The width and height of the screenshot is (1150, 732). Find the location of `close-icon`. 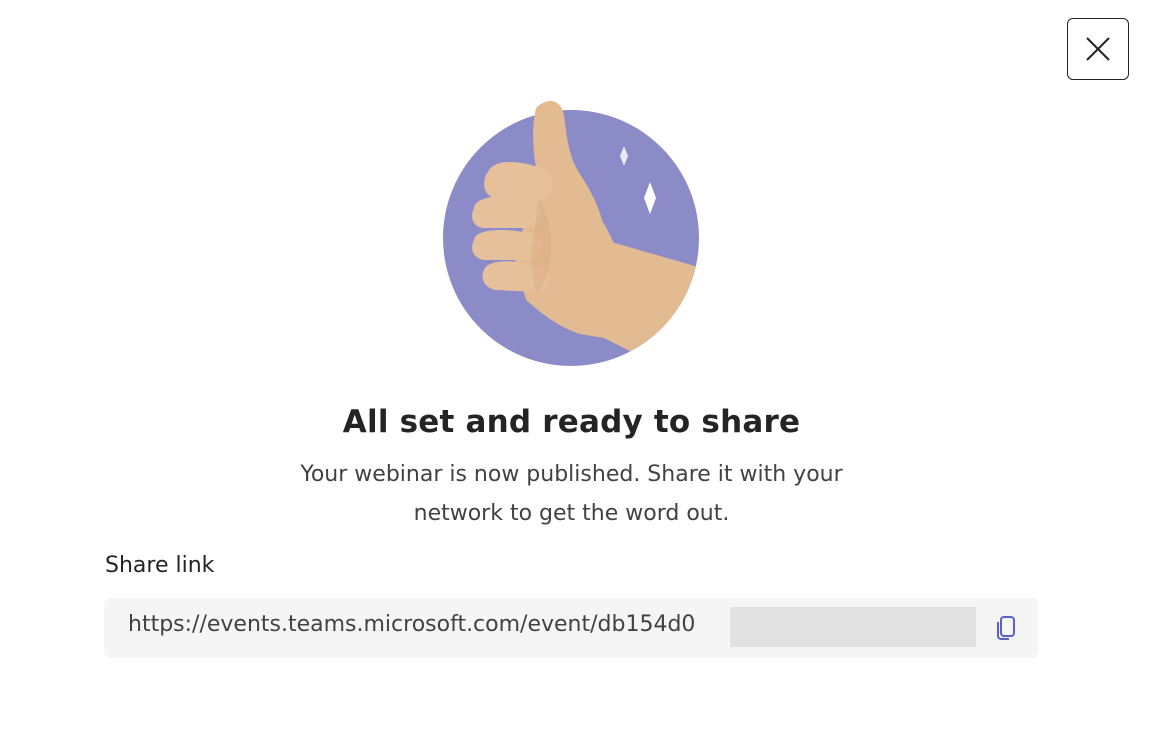

close-icon is located at coordinates (1098, 49).